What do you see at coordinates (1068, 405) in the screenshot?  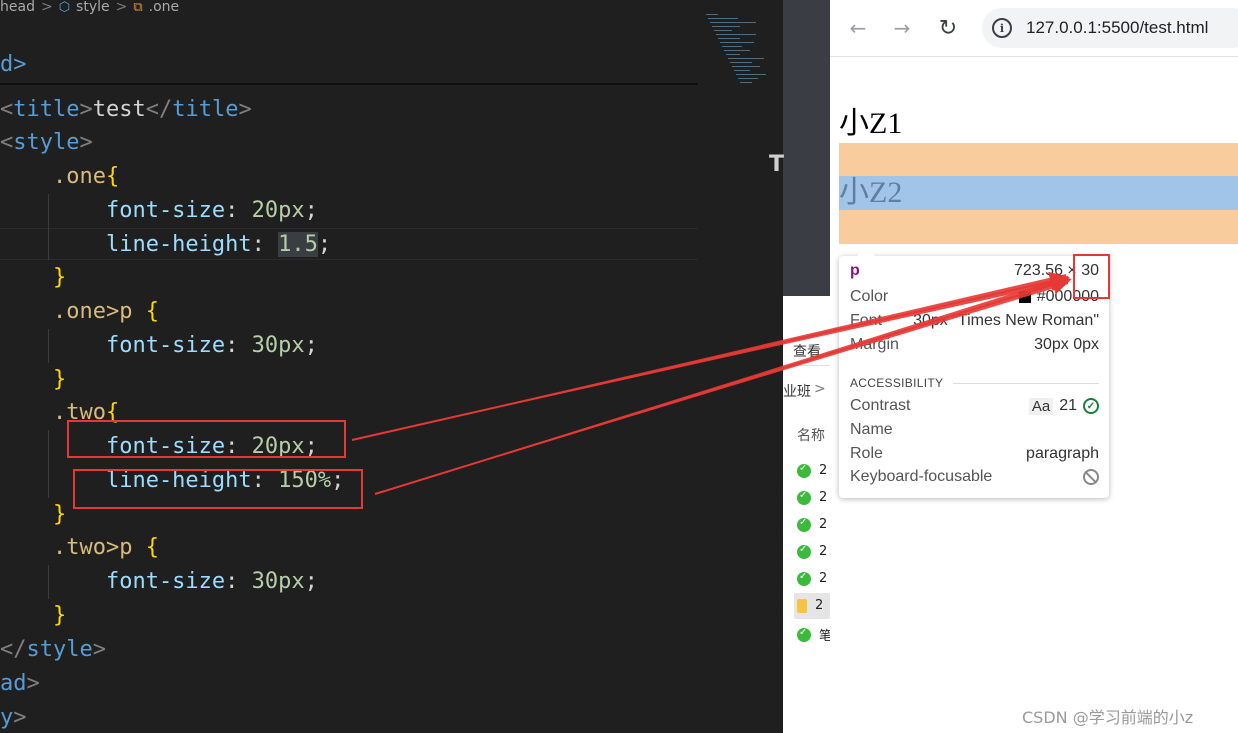 I see `contrast-value: 21` at bounding box center [1068, 405].